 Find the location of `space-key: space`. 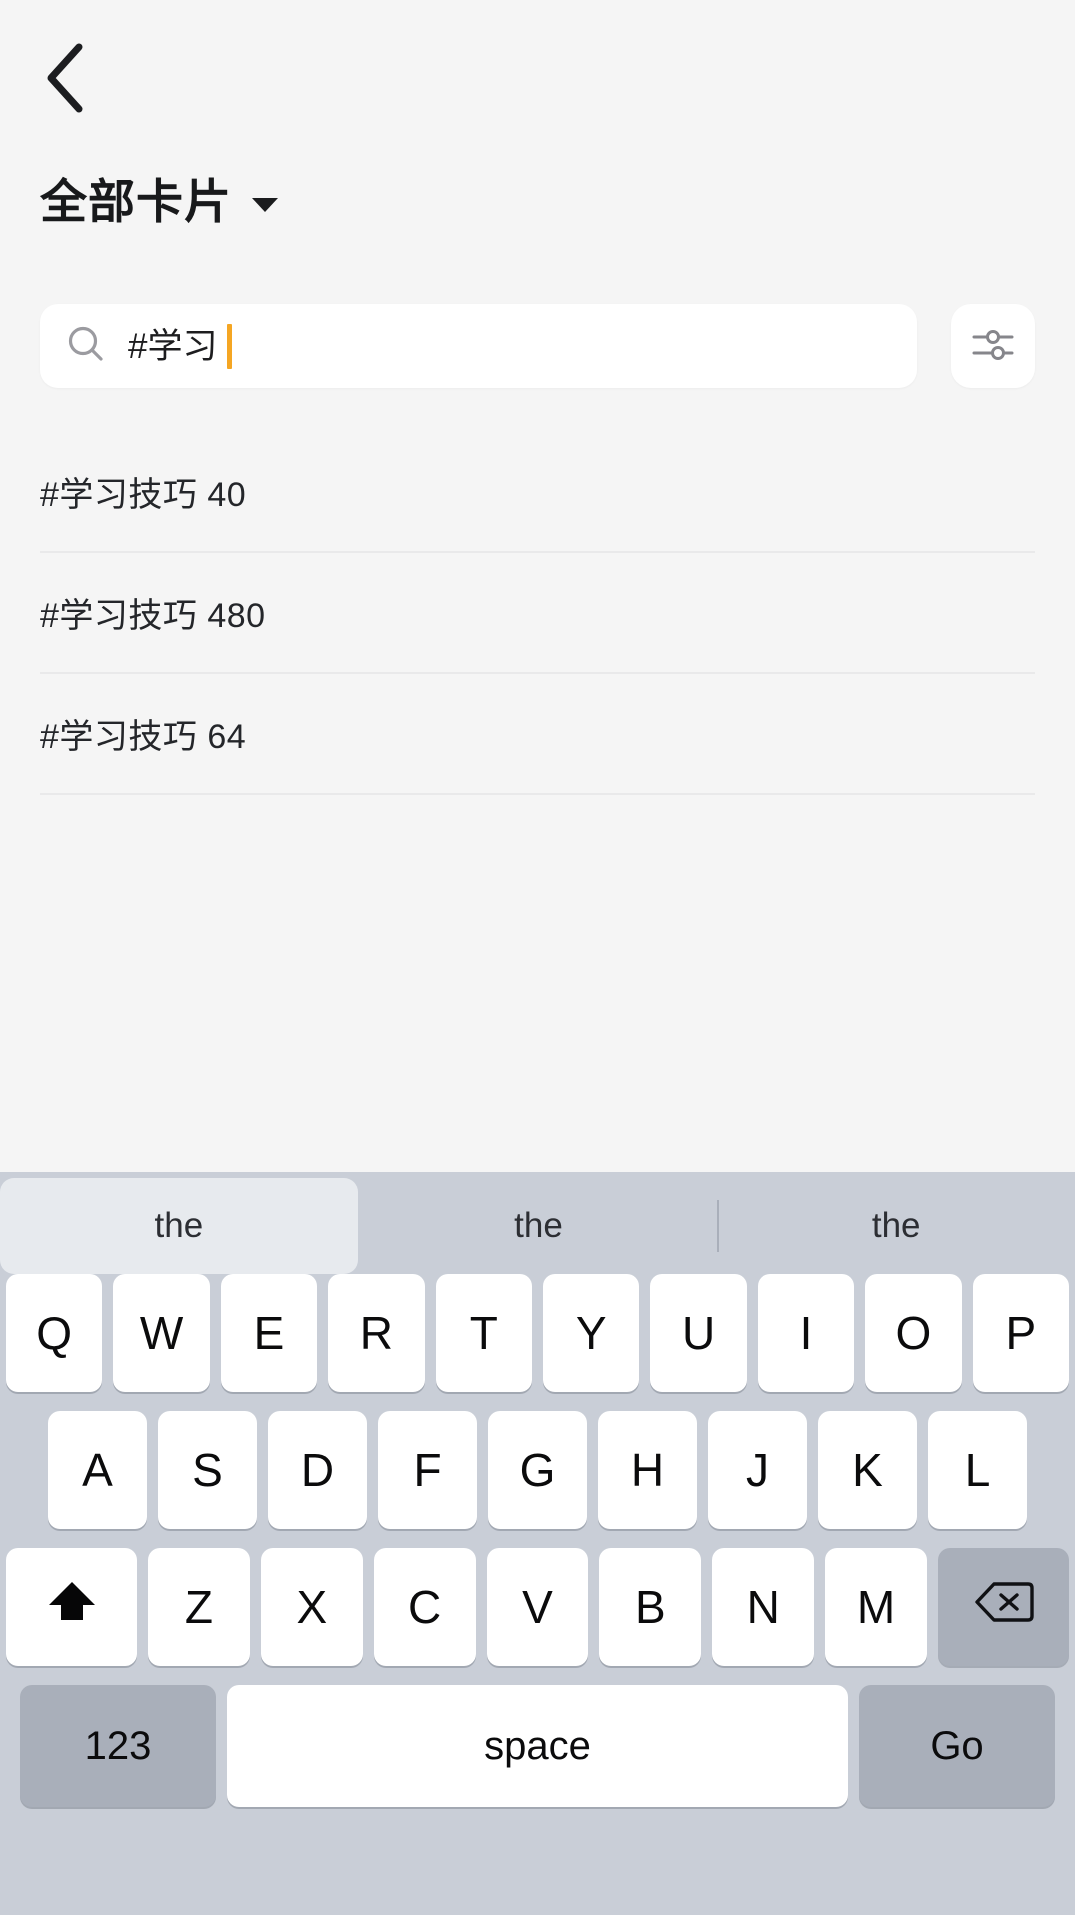

space-key: space is located at coordinates (537, 1746).